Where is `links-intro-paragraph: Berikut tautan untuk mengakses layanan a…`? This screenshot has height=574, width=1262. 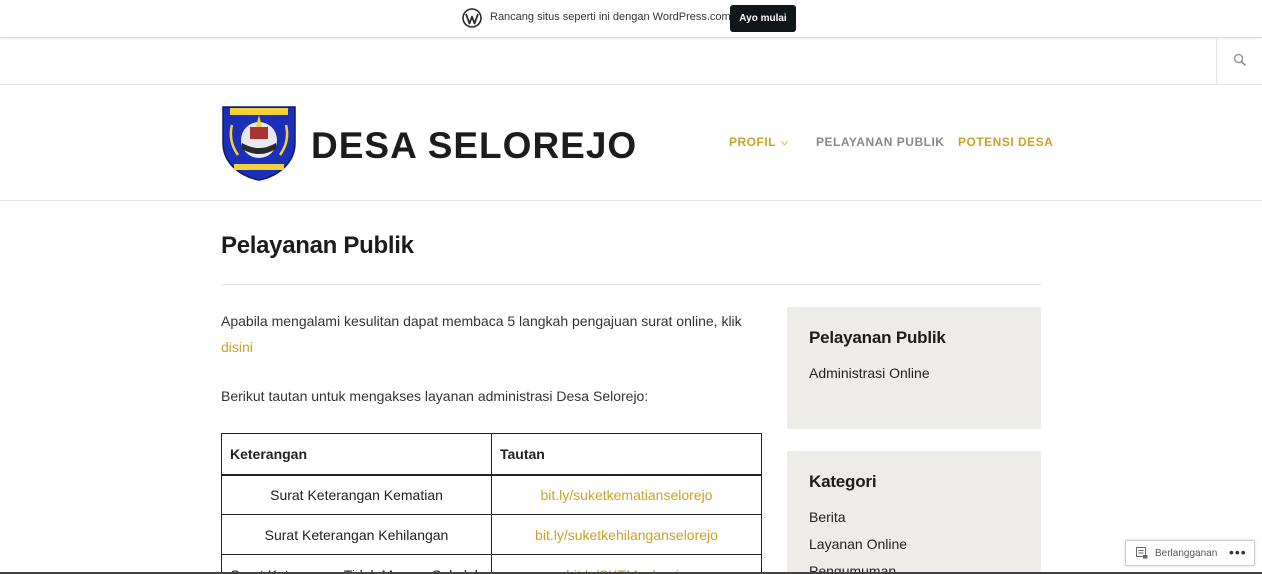
links-intro-paragraph: Berikut tautan untuk mengakses layanan a… is located at coordinates (435, 396).